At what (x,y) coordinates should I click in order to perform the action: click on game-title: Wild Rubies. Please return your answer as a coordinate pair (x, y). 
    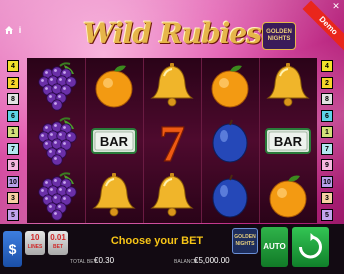
    Looking at the image, I should click on (172, 33).